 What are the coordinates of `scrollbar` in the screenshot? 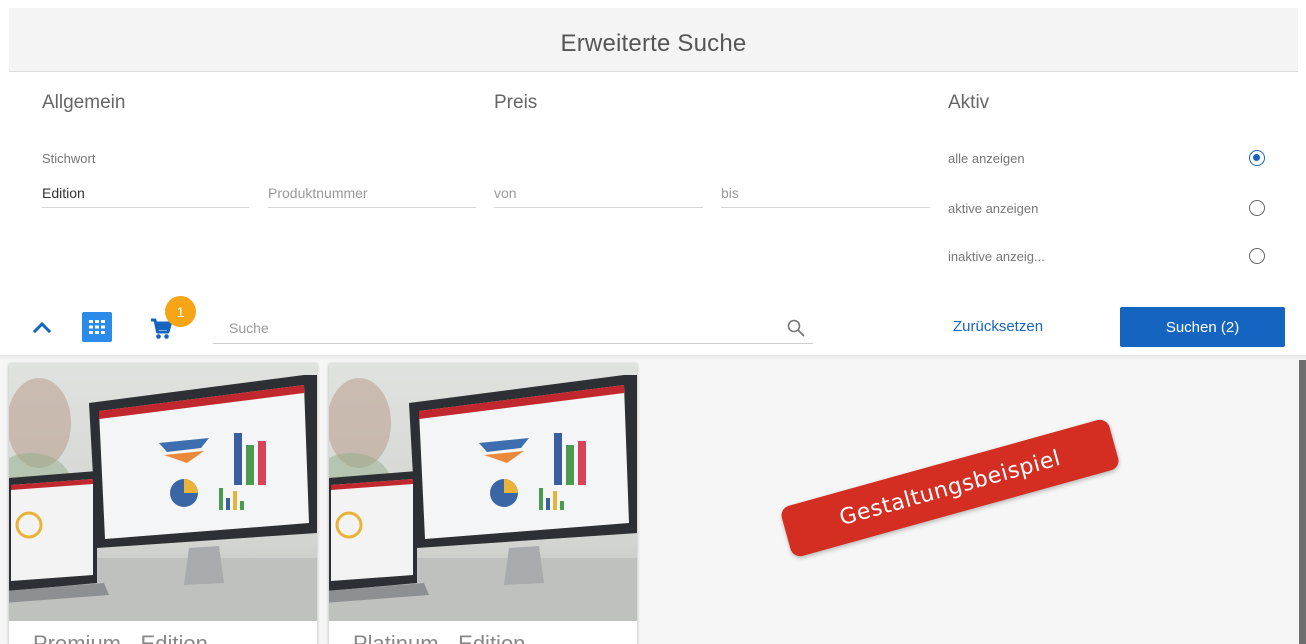 It's located at (1302, 502).